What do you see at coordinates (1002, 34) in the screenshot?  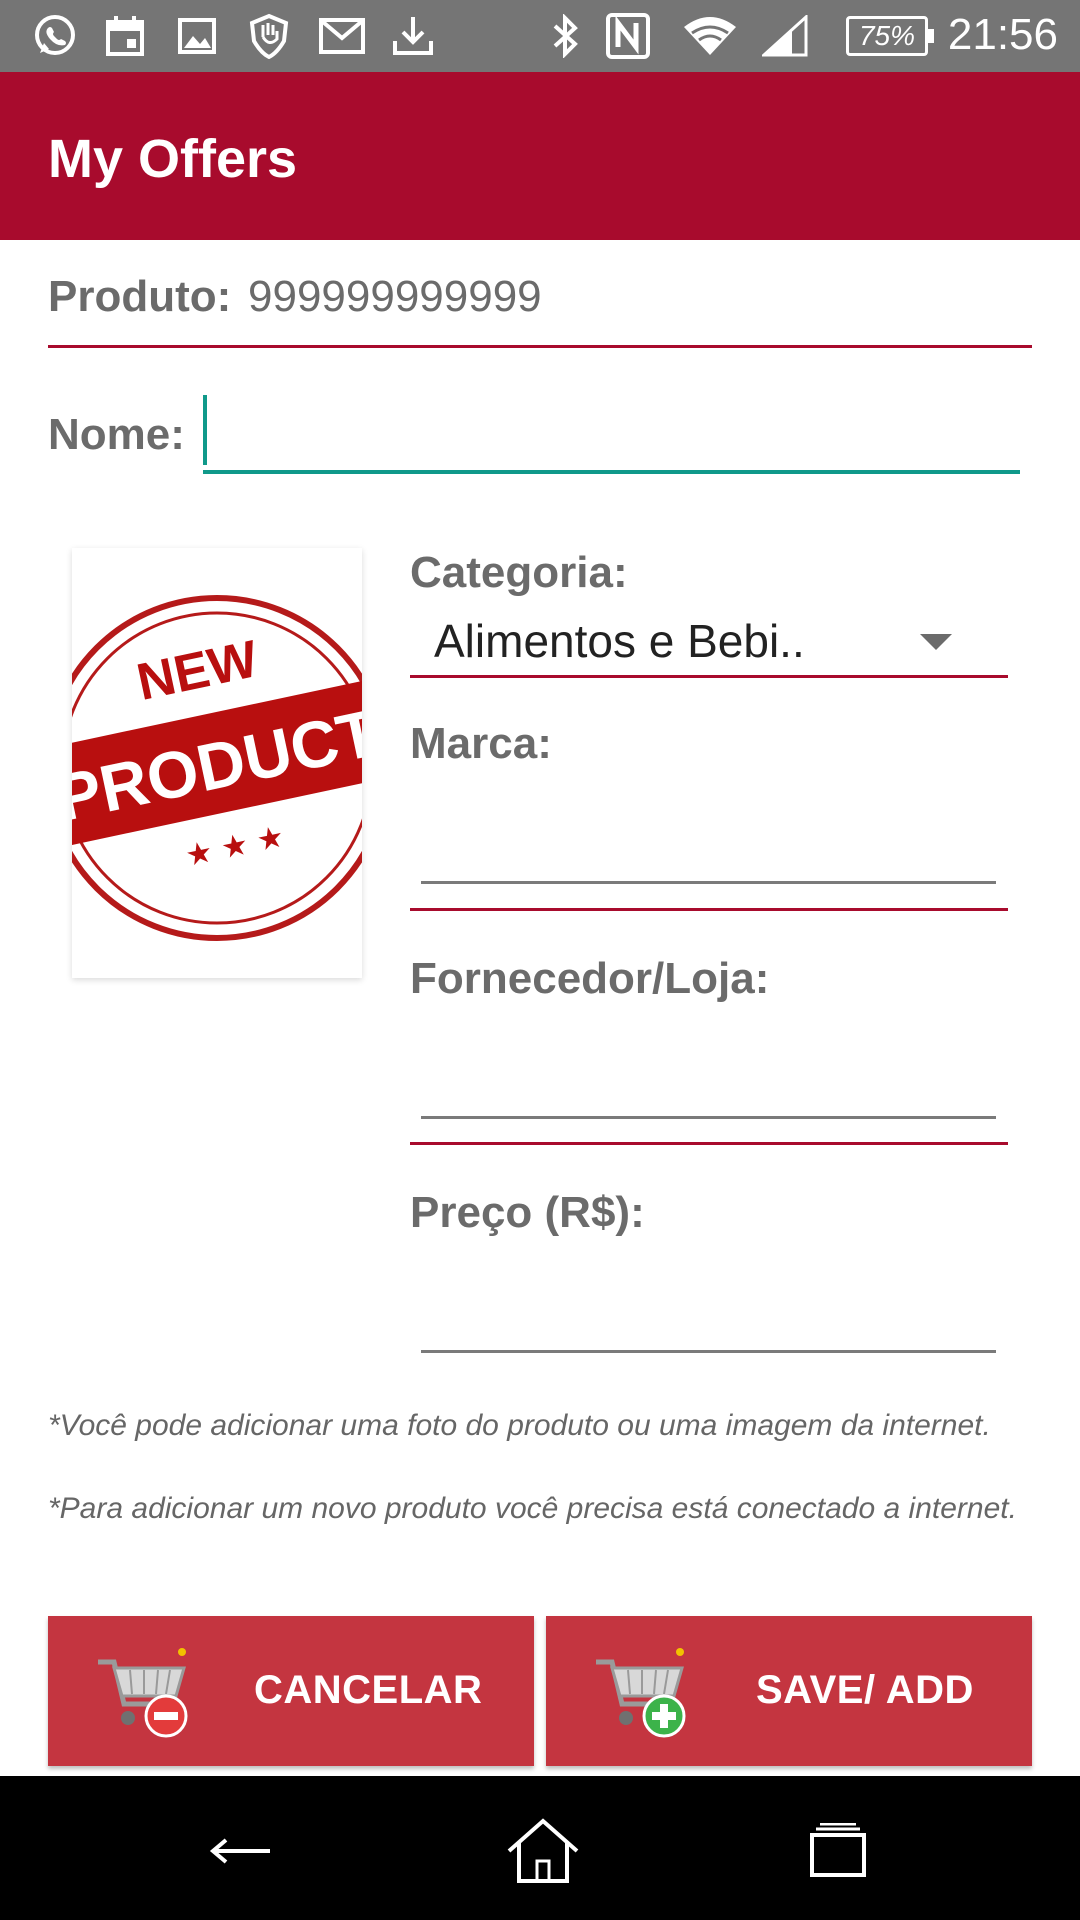 I see `status-time: 21:56` at bounding box center [1002, 34].